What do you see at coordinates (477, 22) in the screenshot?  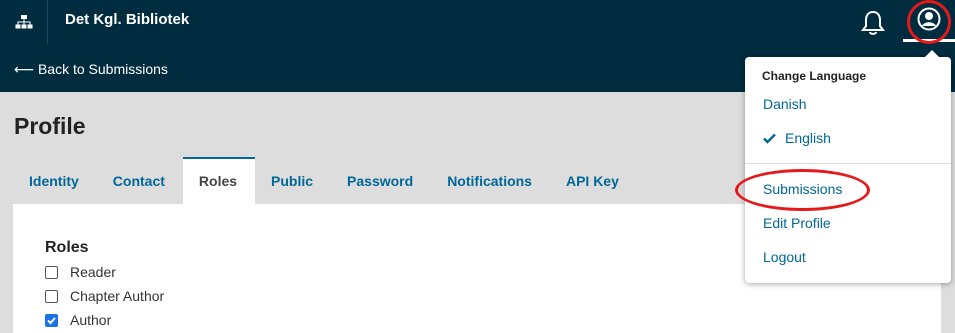 I see `top-header: Det Kgl. Bibliotek` at bounding box center [477, 22].